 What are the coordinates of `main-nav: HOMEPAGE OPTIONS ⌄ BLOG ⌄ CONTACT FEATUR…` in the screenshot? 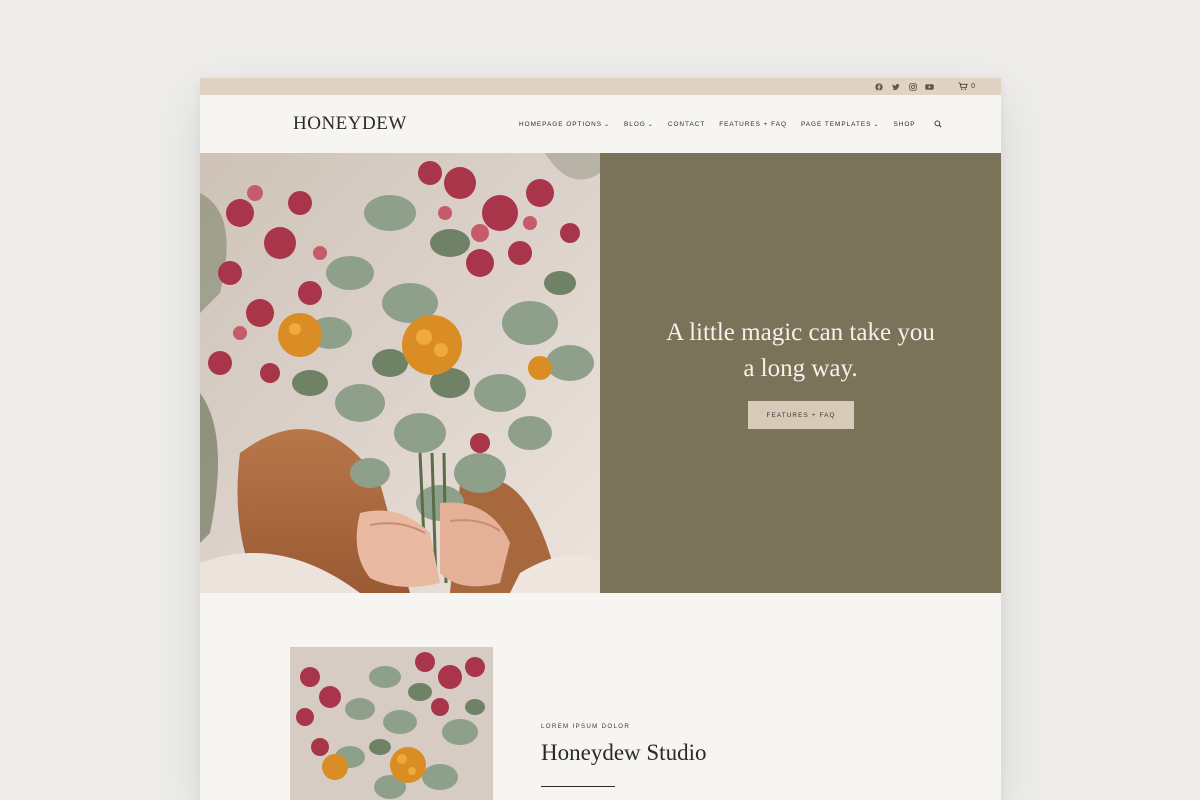 It's located at (730, 124).